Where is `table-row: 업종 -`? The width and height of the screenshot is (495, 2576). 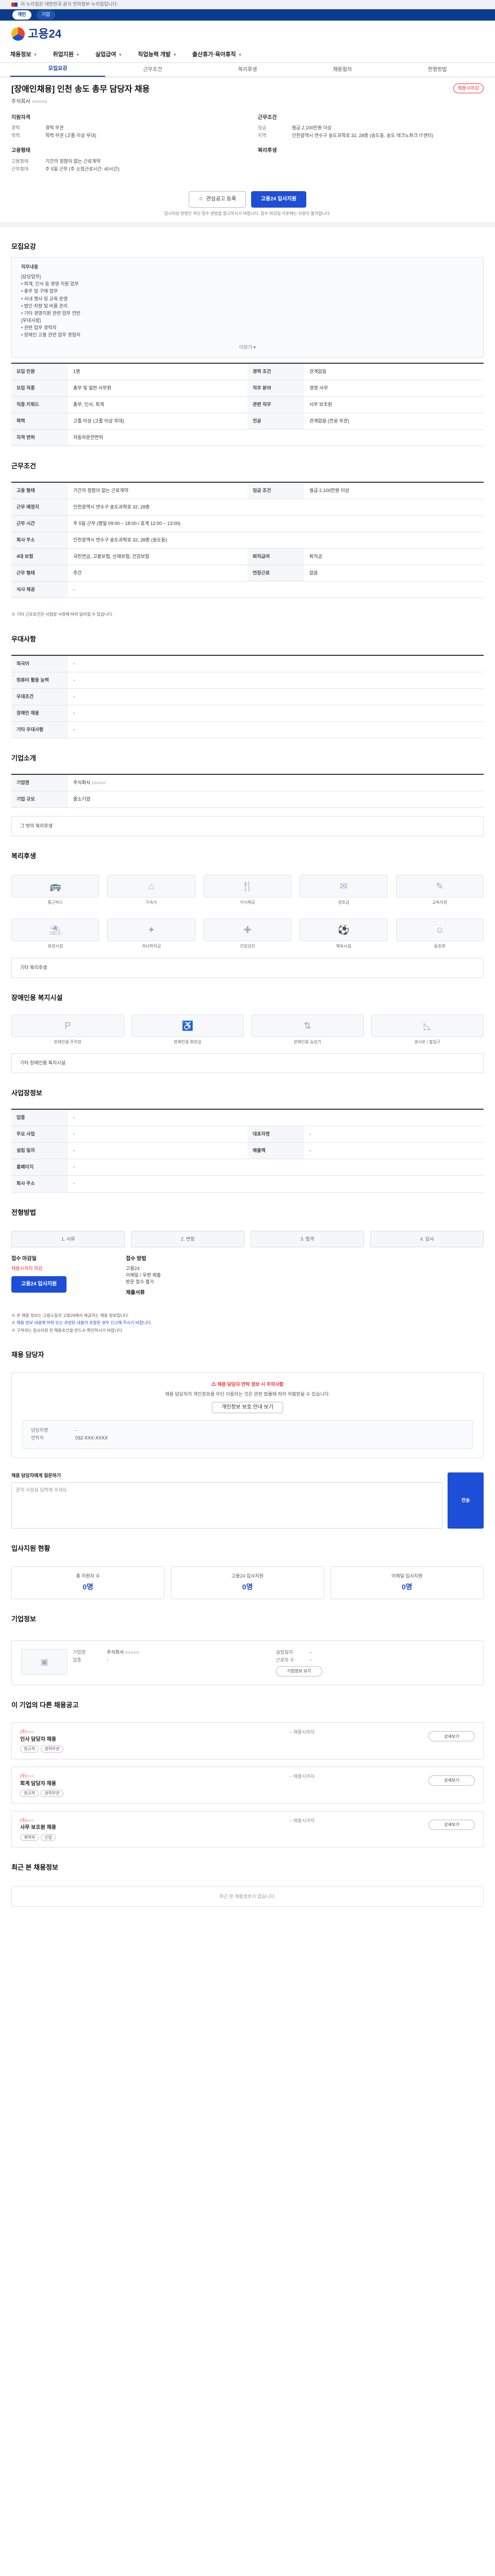 table-row: 업종 - is located at coordinates (247, 1119).